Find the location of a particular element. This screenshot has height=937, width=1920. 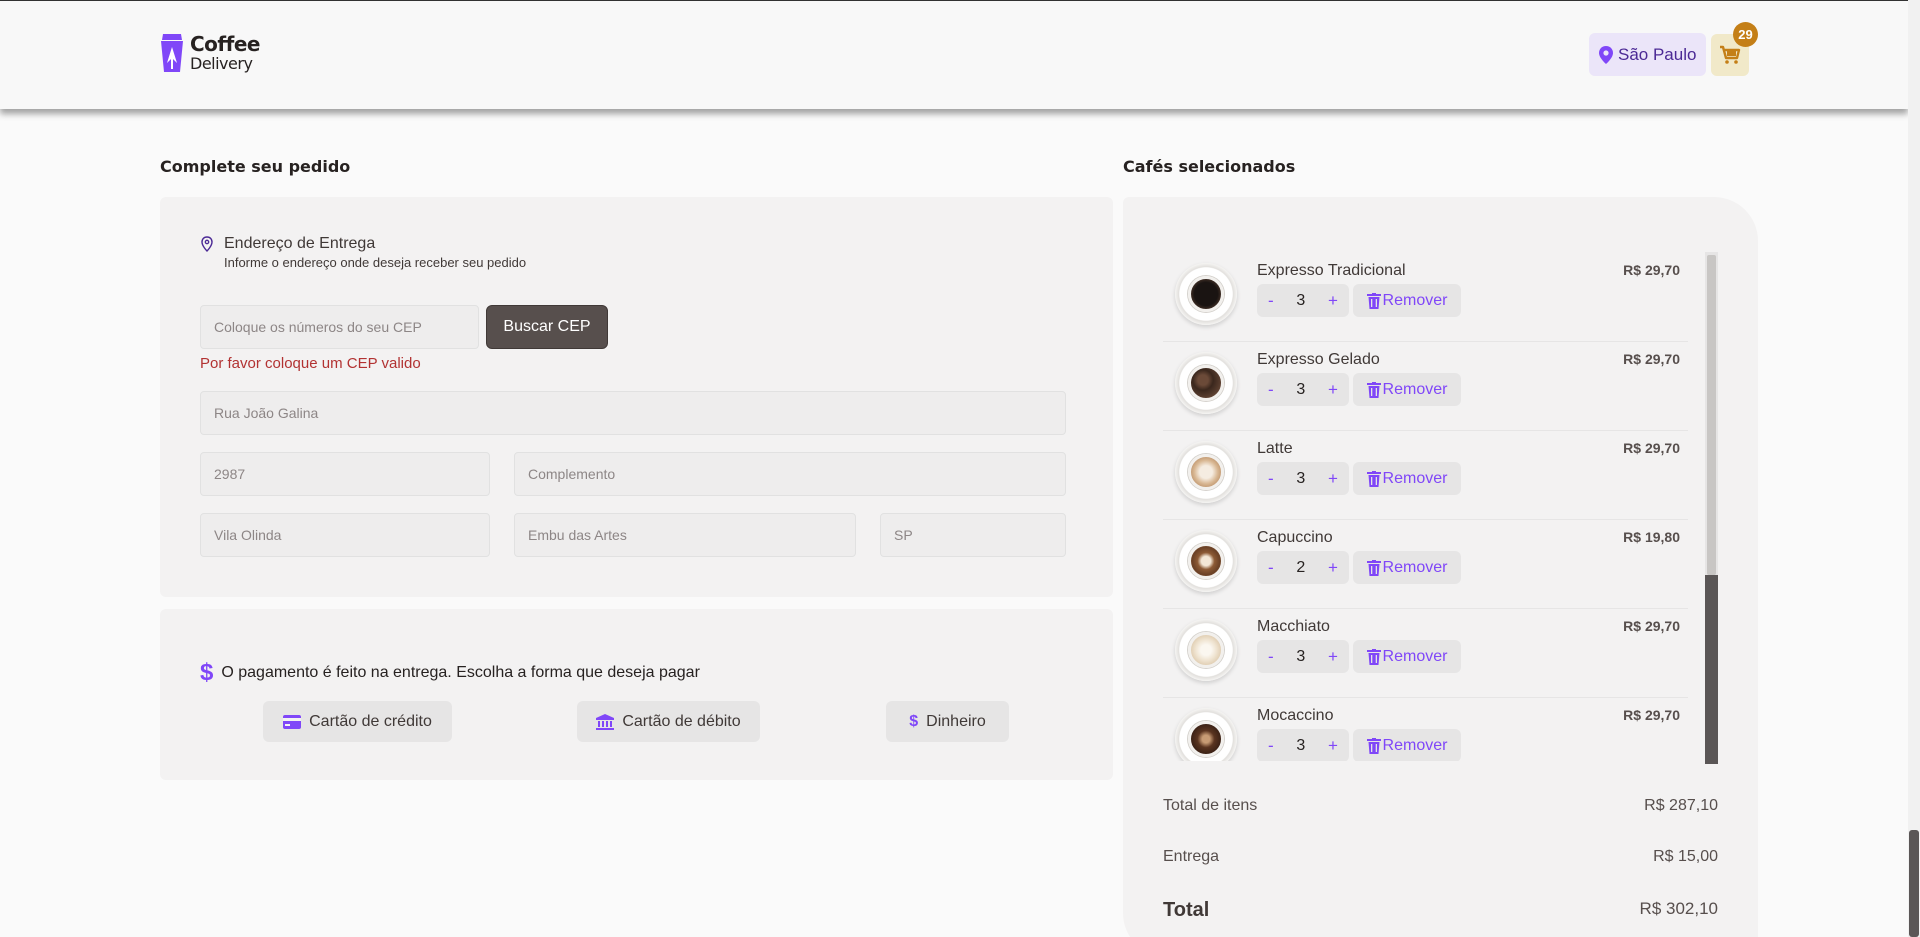

logo-line-2: Delivery is located at coordinates (221, 63).